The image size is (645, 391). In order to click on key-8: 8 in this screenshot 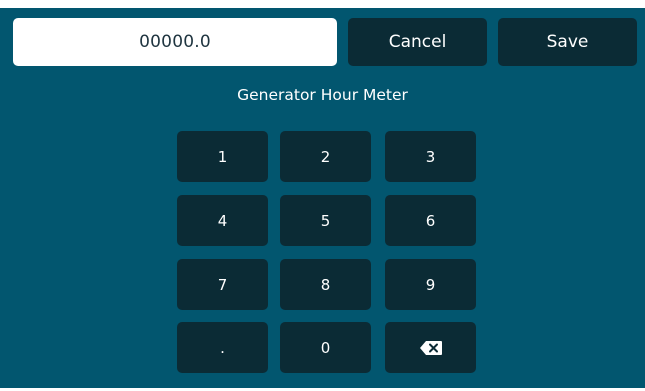, I will do `click(325, 284)`.